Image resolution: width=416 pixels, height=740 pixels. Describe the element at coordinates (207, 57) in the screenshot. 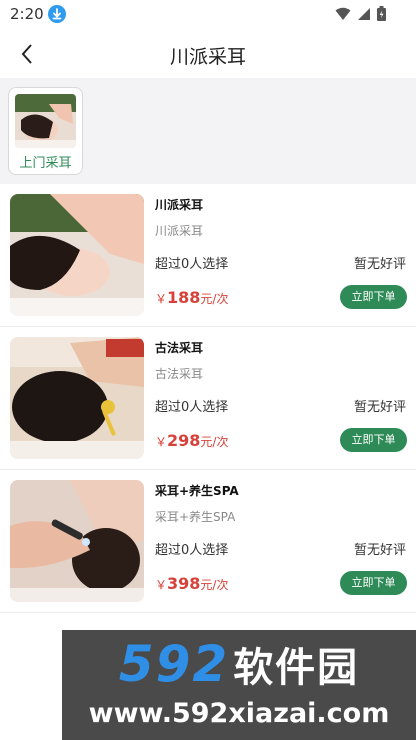

I see `page-title: 川派采耳` at that location.